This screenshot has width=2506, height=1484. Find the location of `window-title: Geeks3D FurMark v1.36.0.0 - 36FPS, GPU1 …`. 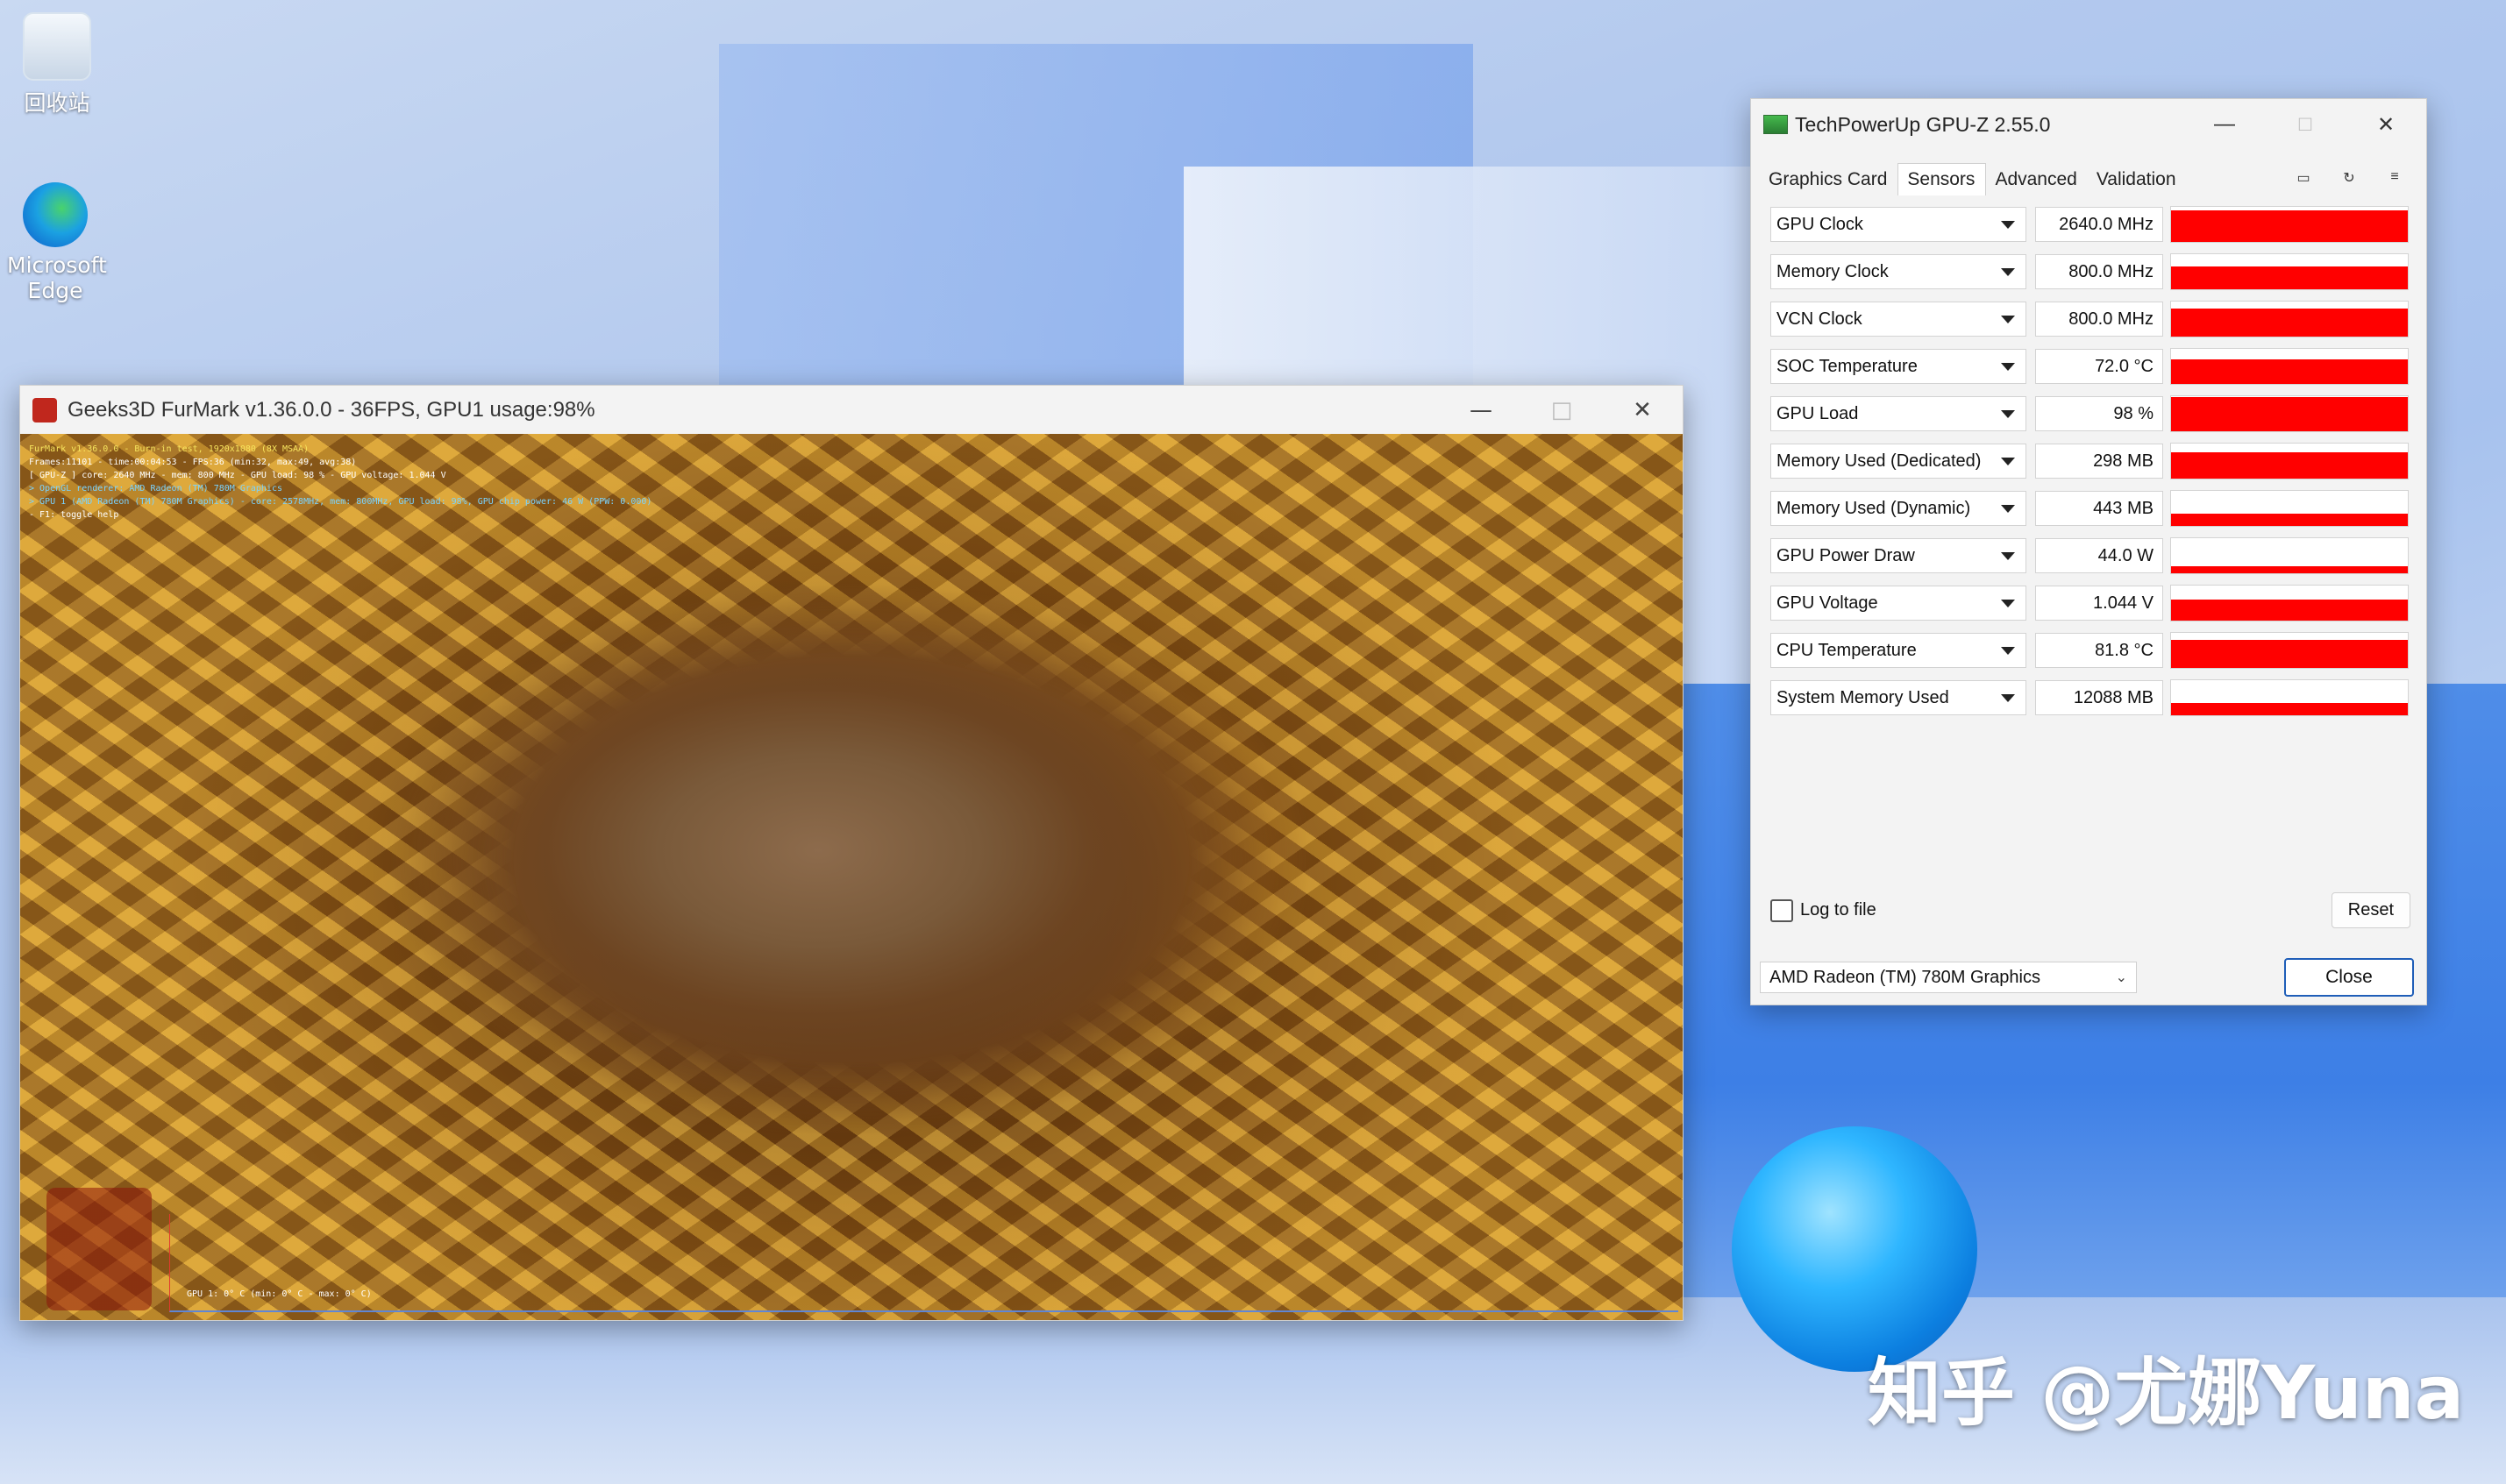

window-title: Geeks3D FurMark v1.36.0.0 - 36FPS, GPU1 … is located at coordinates (331, 409).